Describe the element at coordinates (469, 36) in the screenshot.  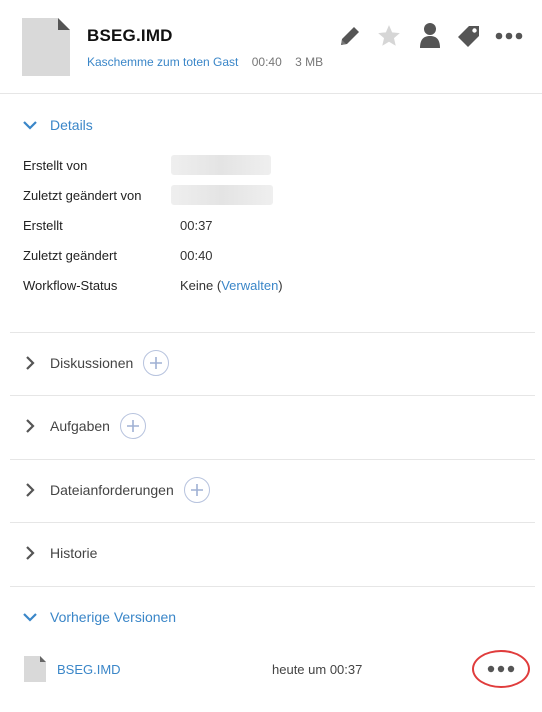
I see `tag-icon` at that location.